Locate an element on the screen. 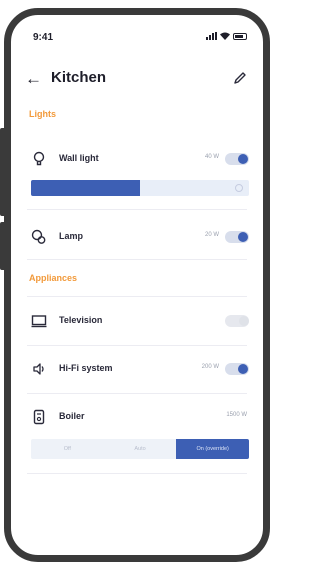  television-toggle is located at coordinates (237, 321).